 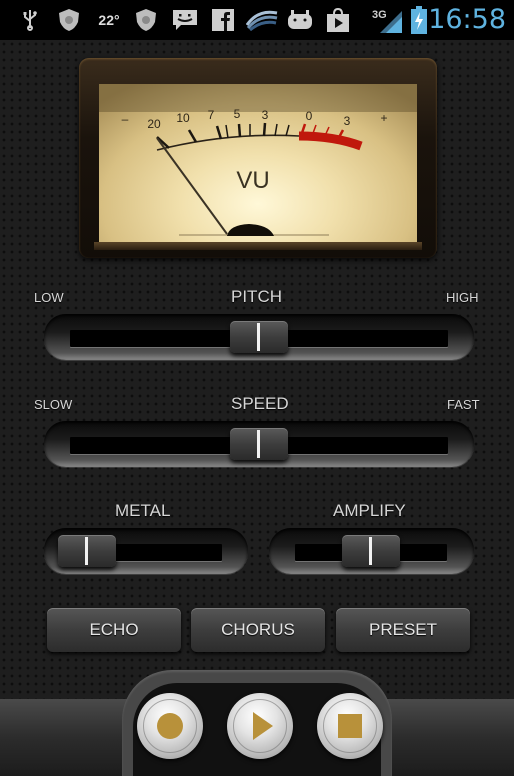 What do you see at coordinates (338, 20) in the screenshot?
I see `play-store-icon` at bounding box center [338, 20].